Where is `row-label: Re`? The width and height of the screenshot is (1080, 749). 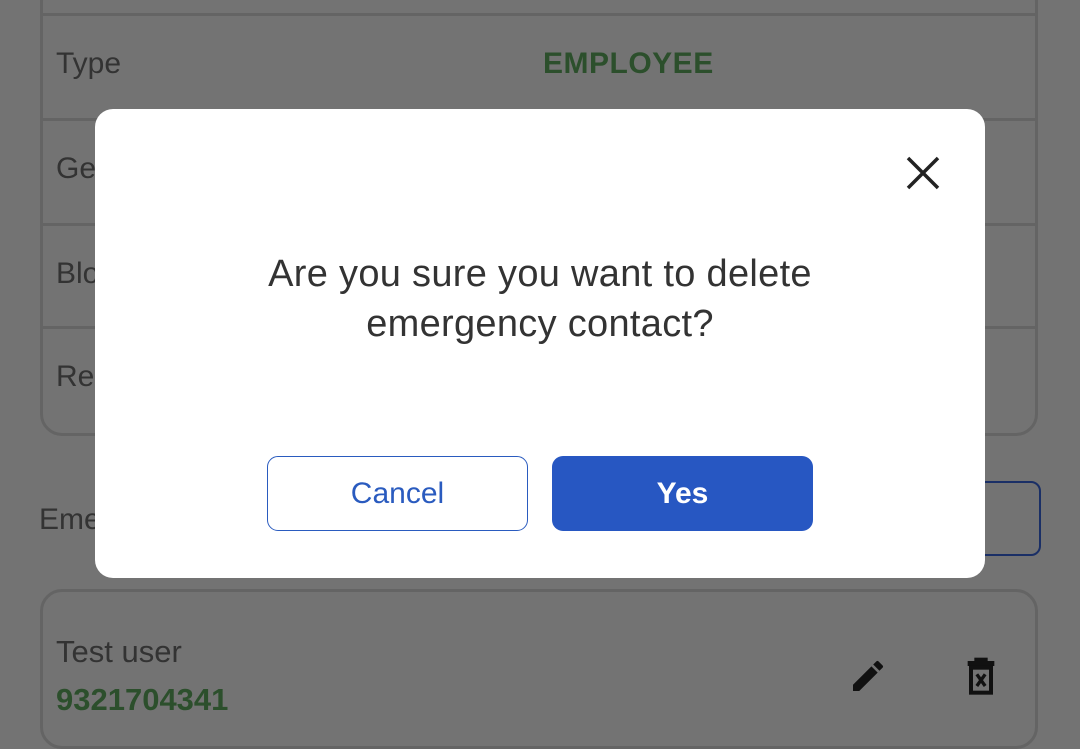
row-label: Re is located at coordinates (75, 376).